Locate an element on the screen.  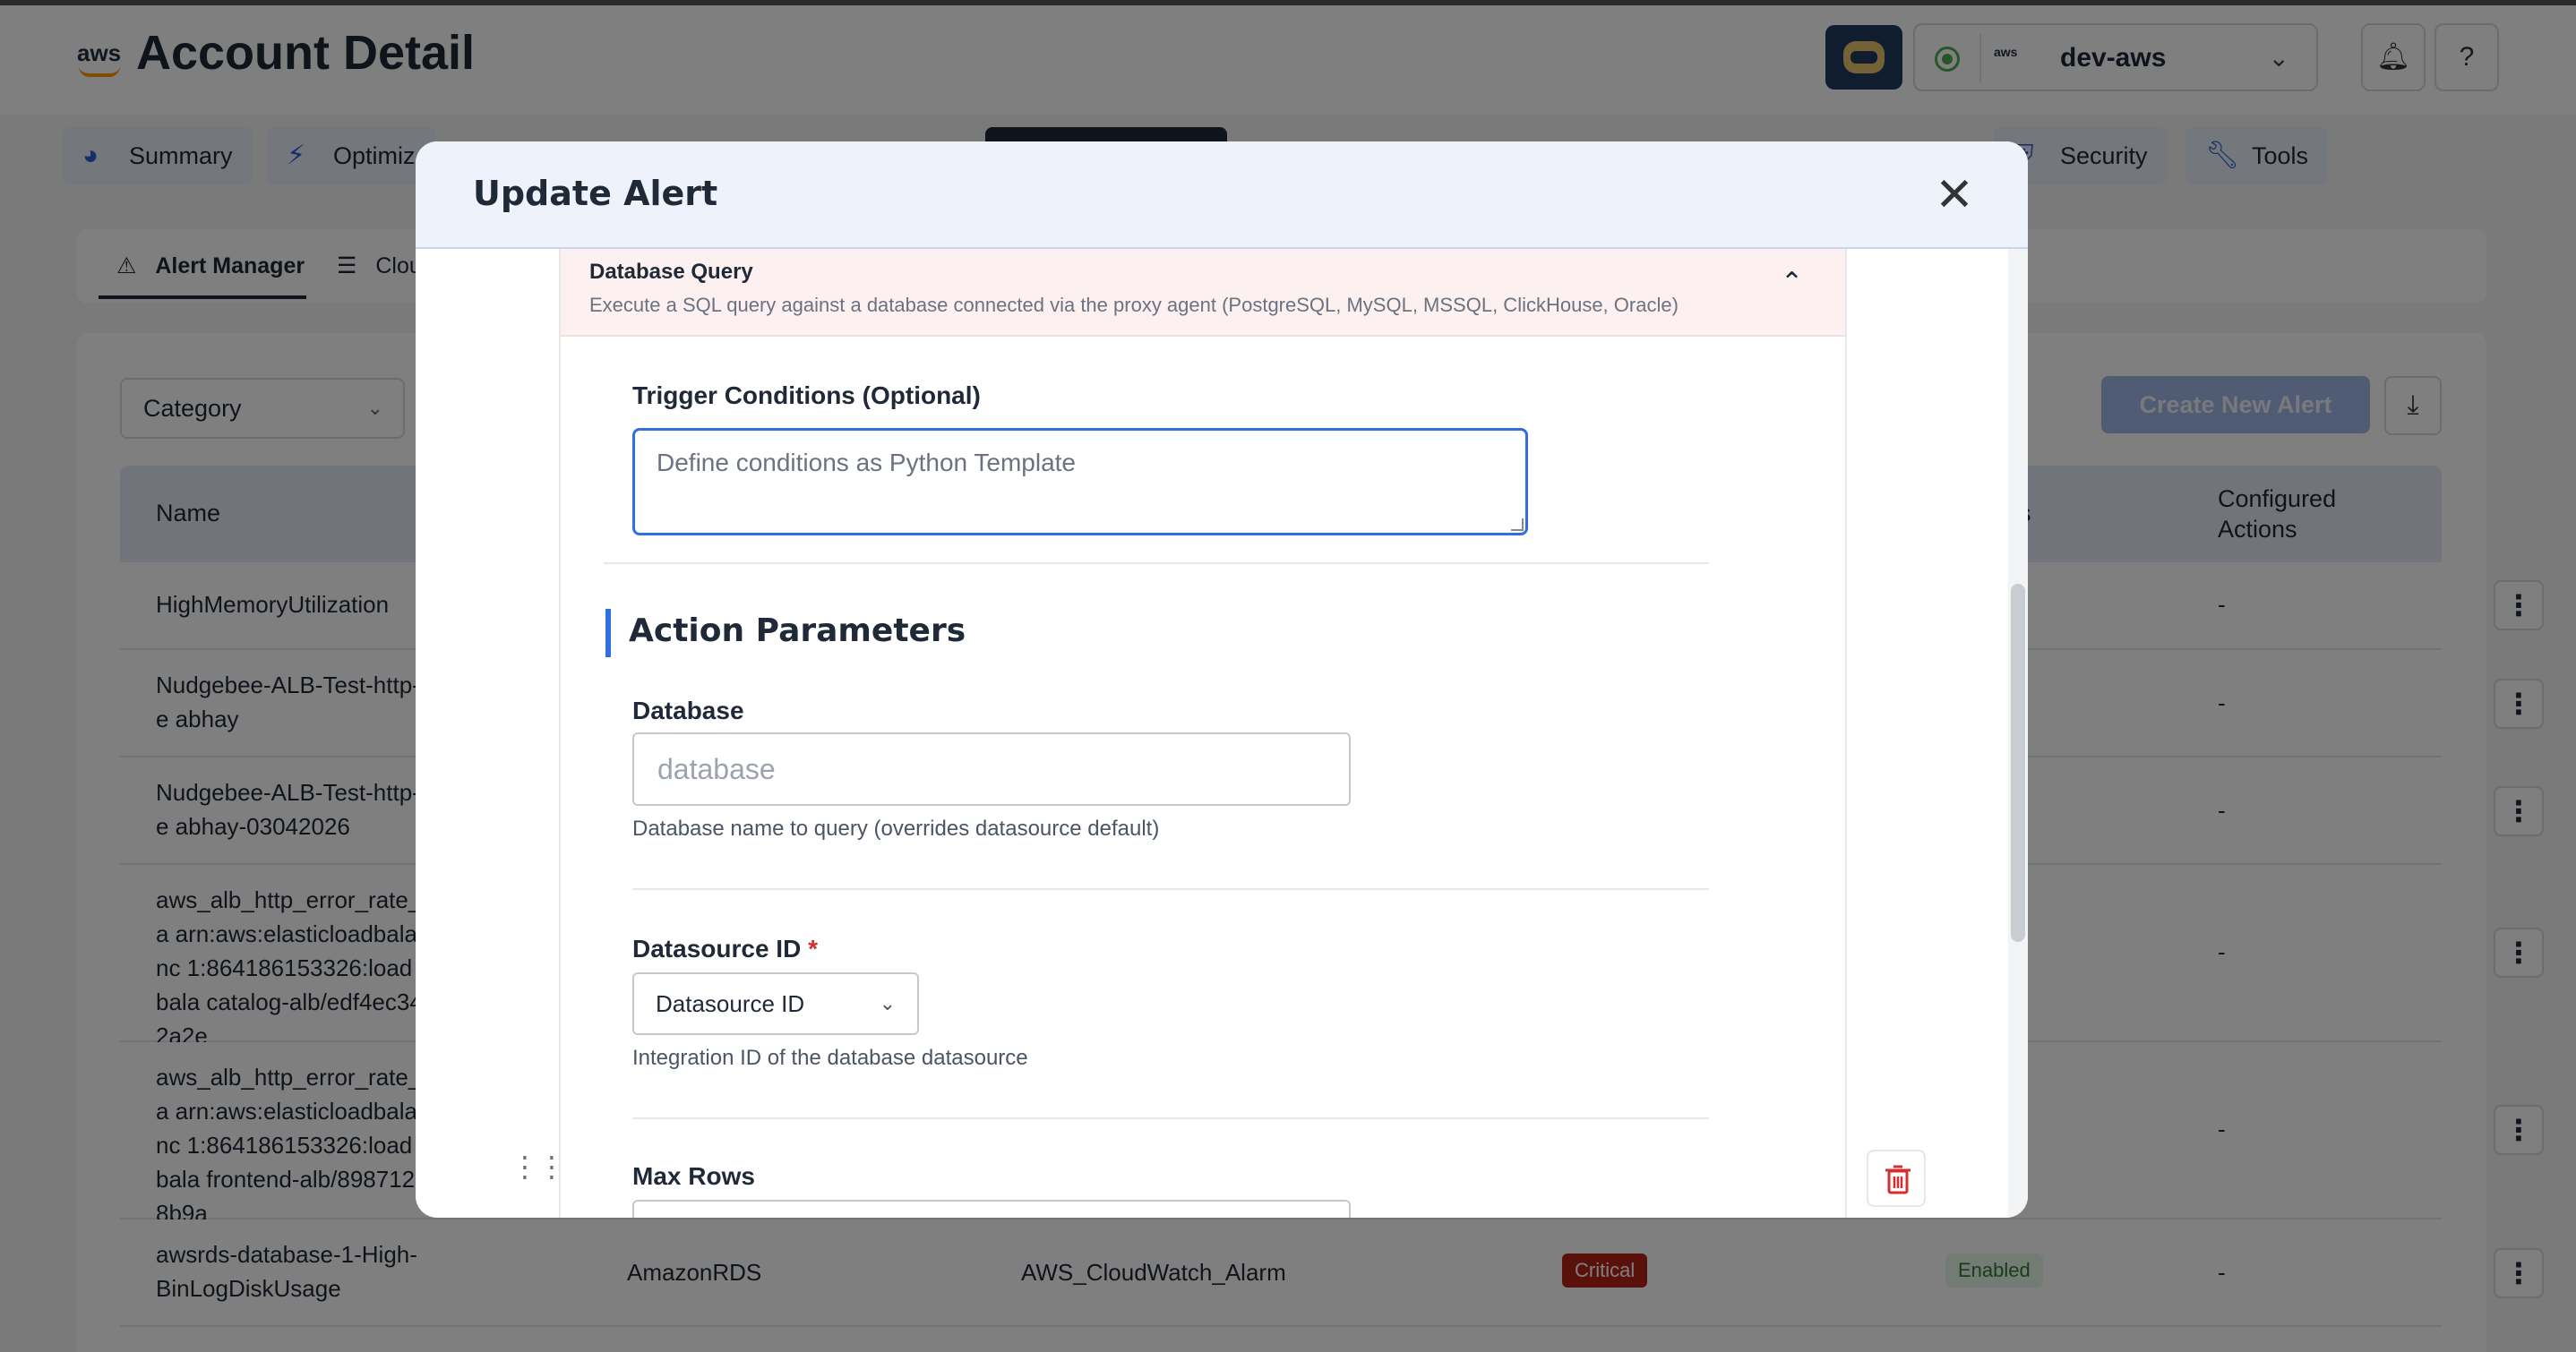
modal-header: Update Alert ✕ is located at coordinates (1222, 195).